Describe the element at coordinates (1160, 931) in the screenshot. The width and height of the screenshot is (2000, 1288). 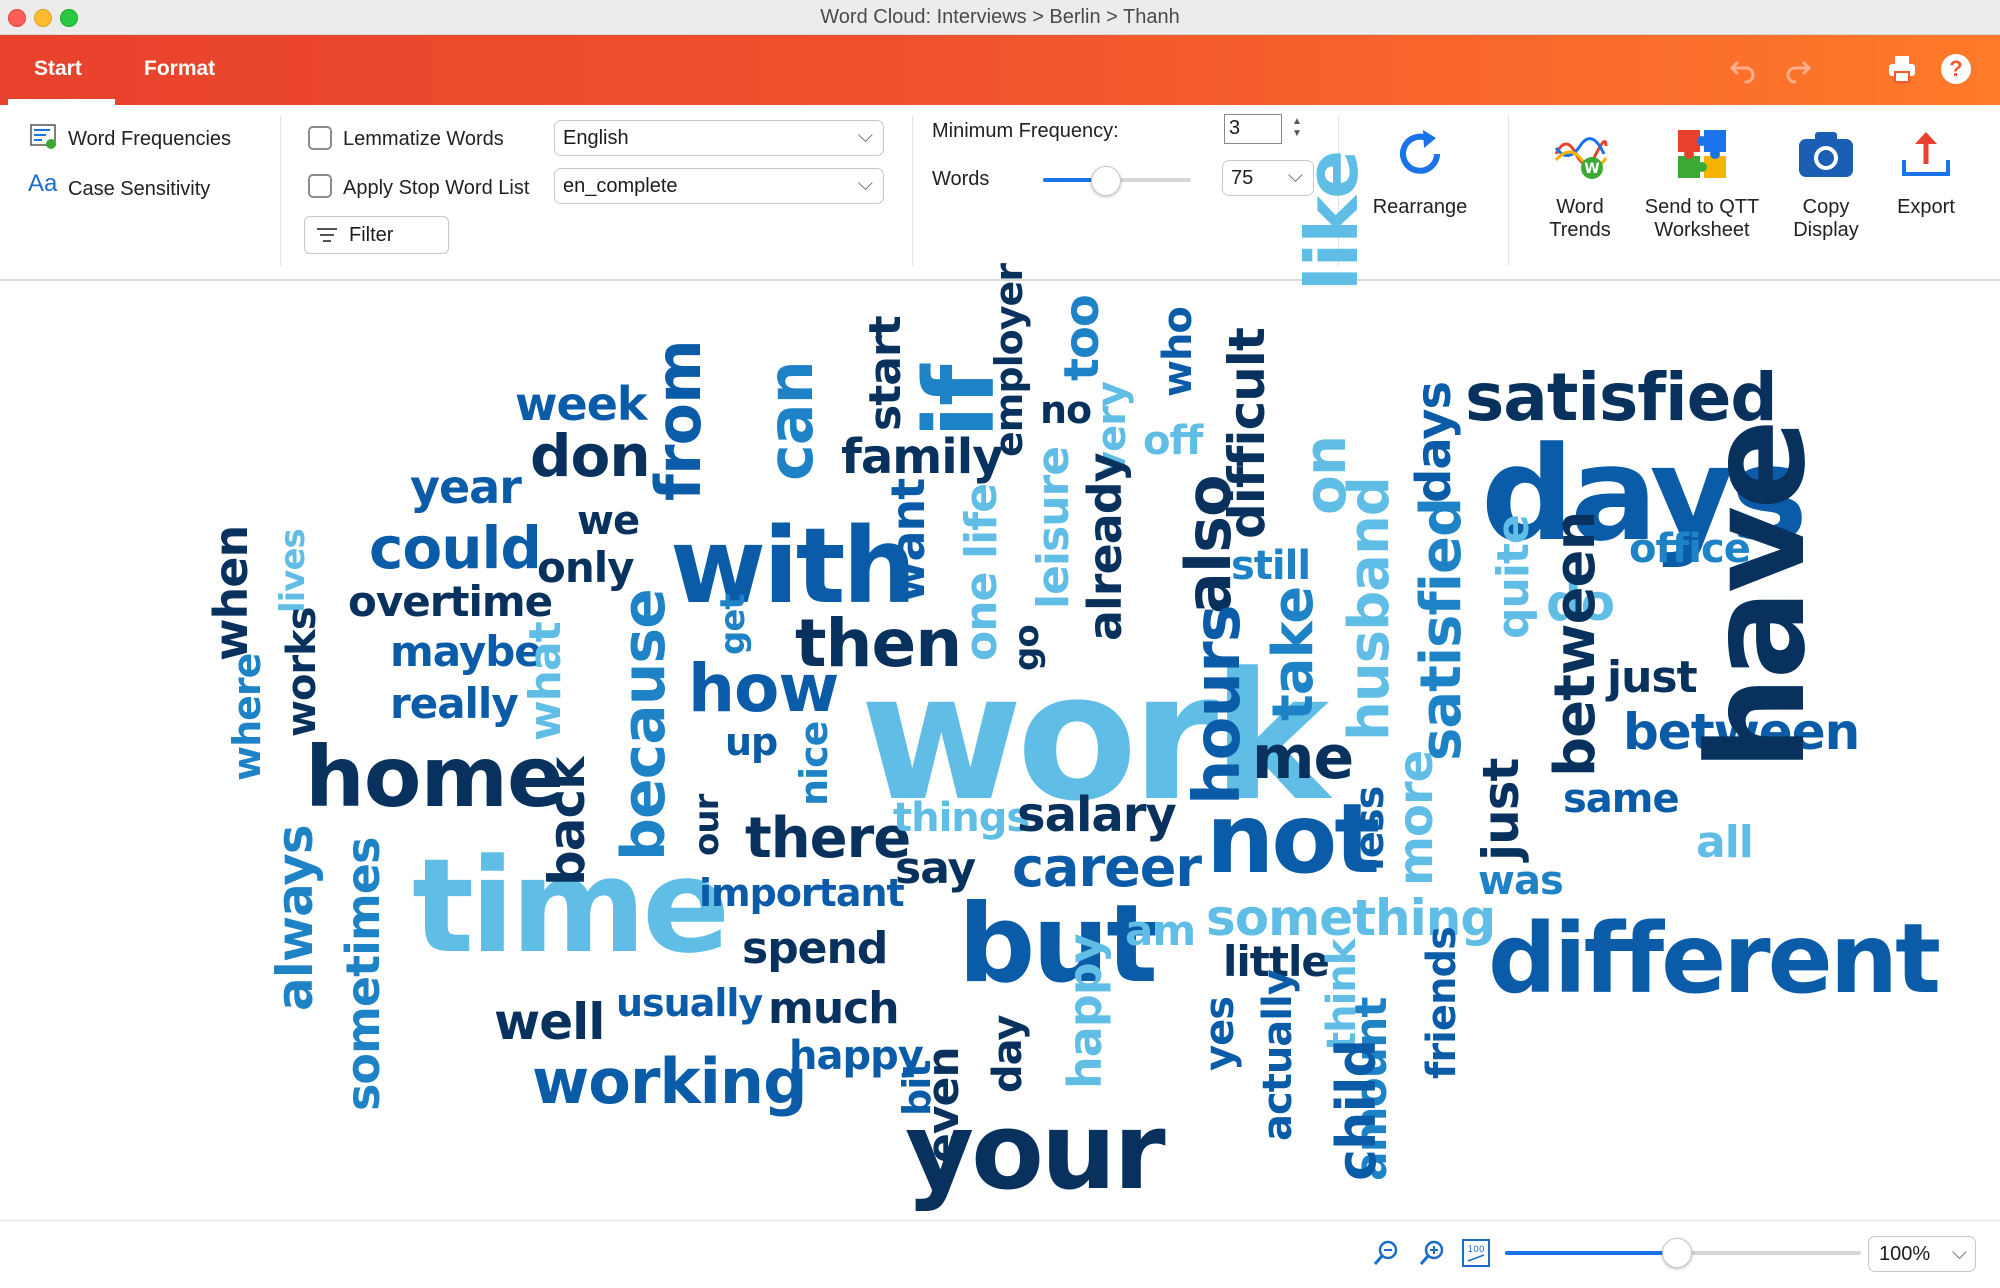
I see `cloud-word: am` at that location.